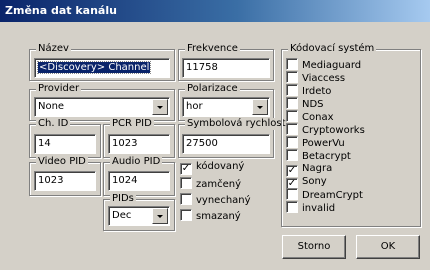 This screenshot has height=270, width=430. I want to click on encoding-system-checkbox: Conax, so click(309, 117).